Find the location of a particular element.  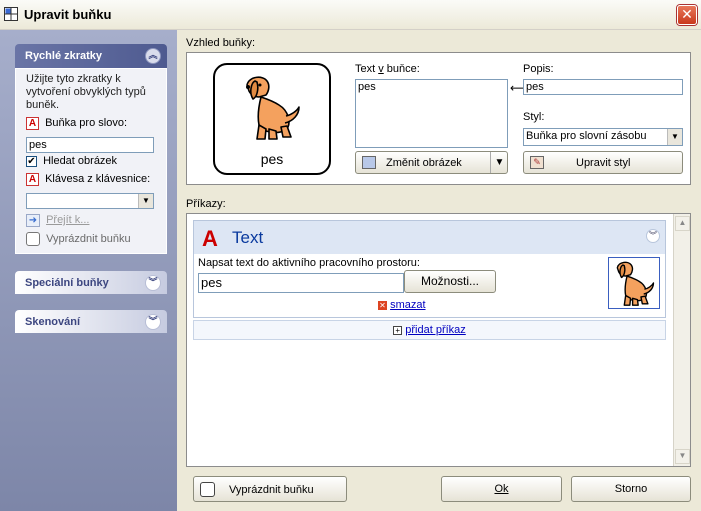

word-cell-row: A Buňka pro slovo: is located at coordinates (76, 123).